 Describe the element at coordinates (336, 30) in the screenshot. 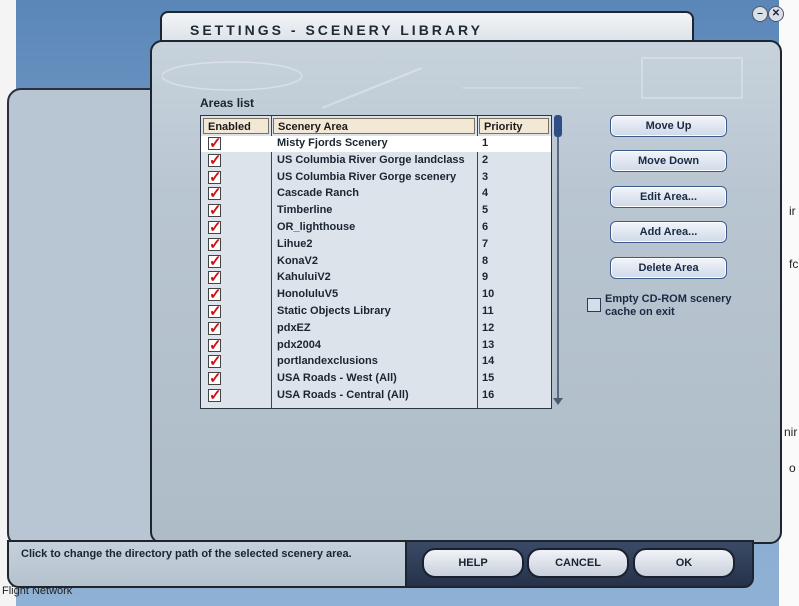

I see `window-title: SETTINGS - SCENERY LIBRARY` at that location.